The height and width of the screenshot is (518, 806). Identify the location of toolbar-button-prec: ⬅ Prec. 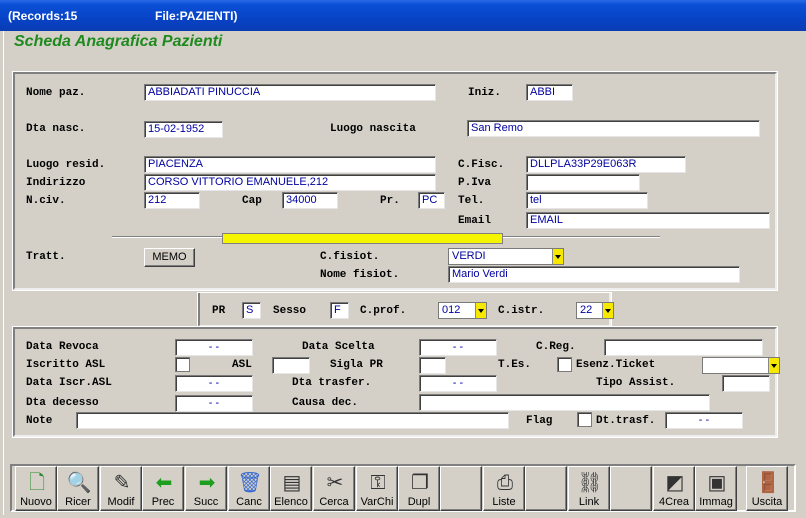
(163, 488).